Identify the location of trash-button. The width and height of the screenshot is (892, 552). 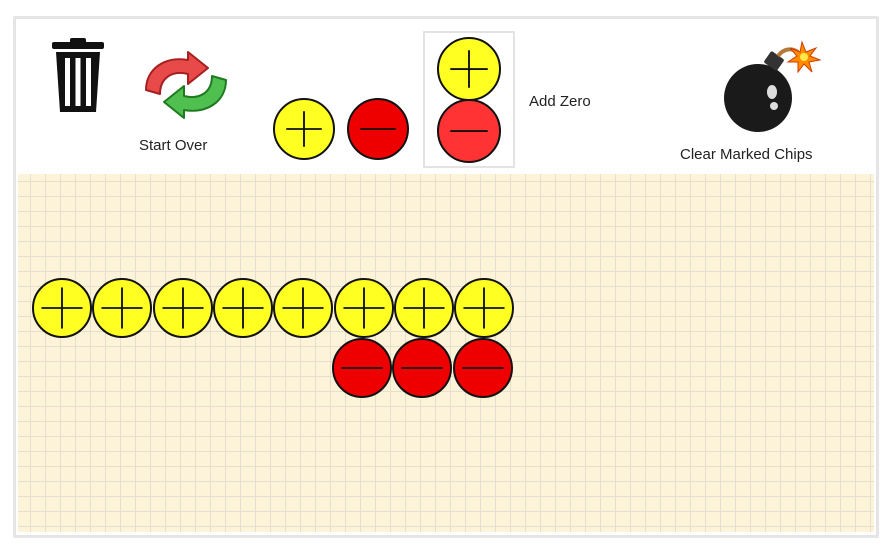
(78, 77).